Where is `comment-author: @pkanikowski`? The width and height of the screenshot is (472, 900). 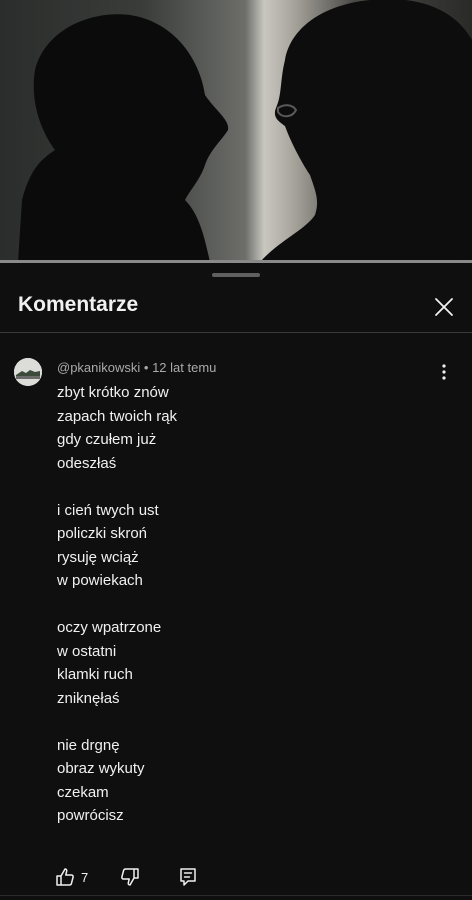 comment-author: @pkanikowski is located at coordinates (98, 367).